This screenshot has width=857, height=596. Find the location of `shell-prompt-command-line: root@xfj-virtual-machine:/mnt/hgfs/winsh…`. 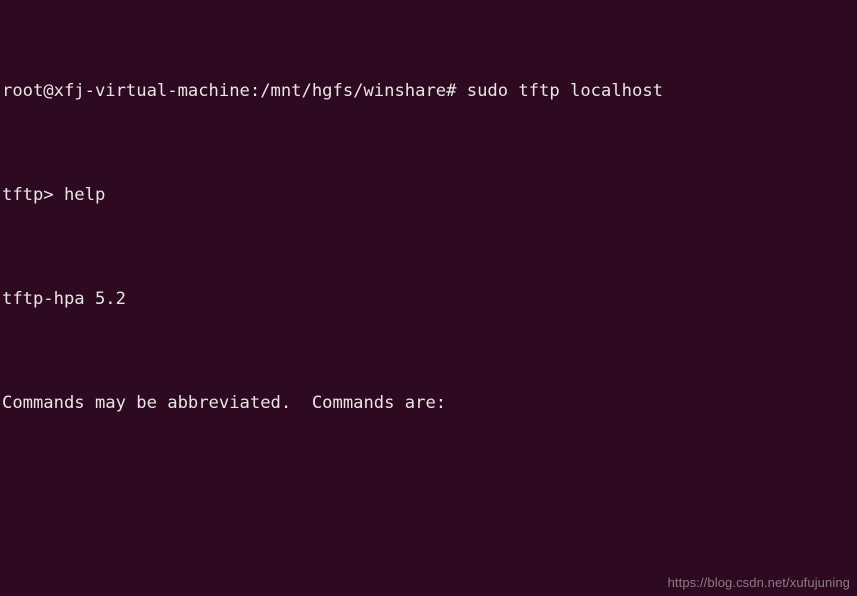

shell-prompt-command-line: root@xfj-virtual-machine:/mnt/hgfs/winsh… is located at coordinates (332, 91).